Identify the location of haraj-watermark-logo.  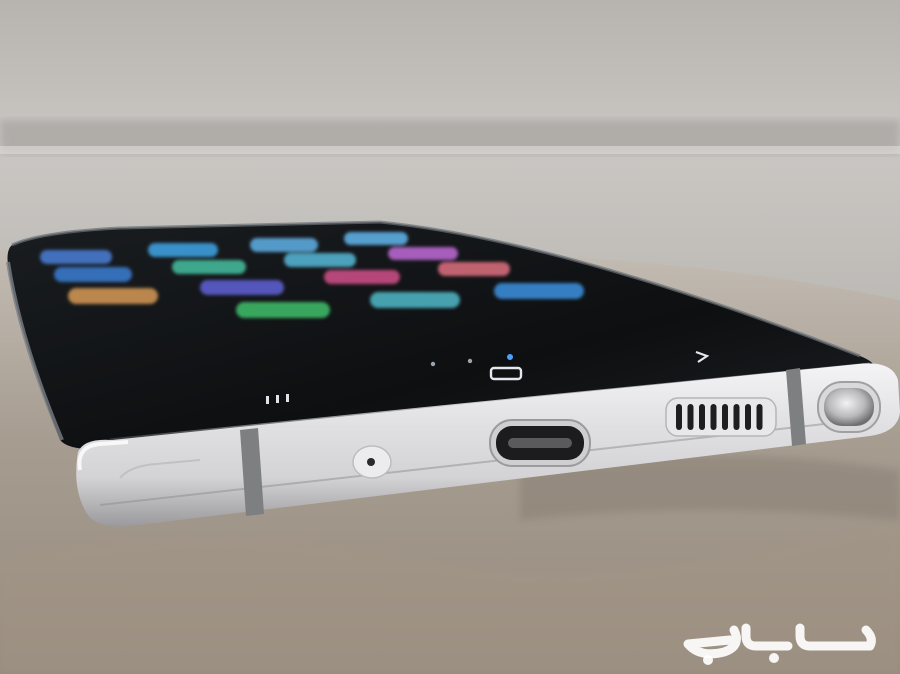
(779, 644).